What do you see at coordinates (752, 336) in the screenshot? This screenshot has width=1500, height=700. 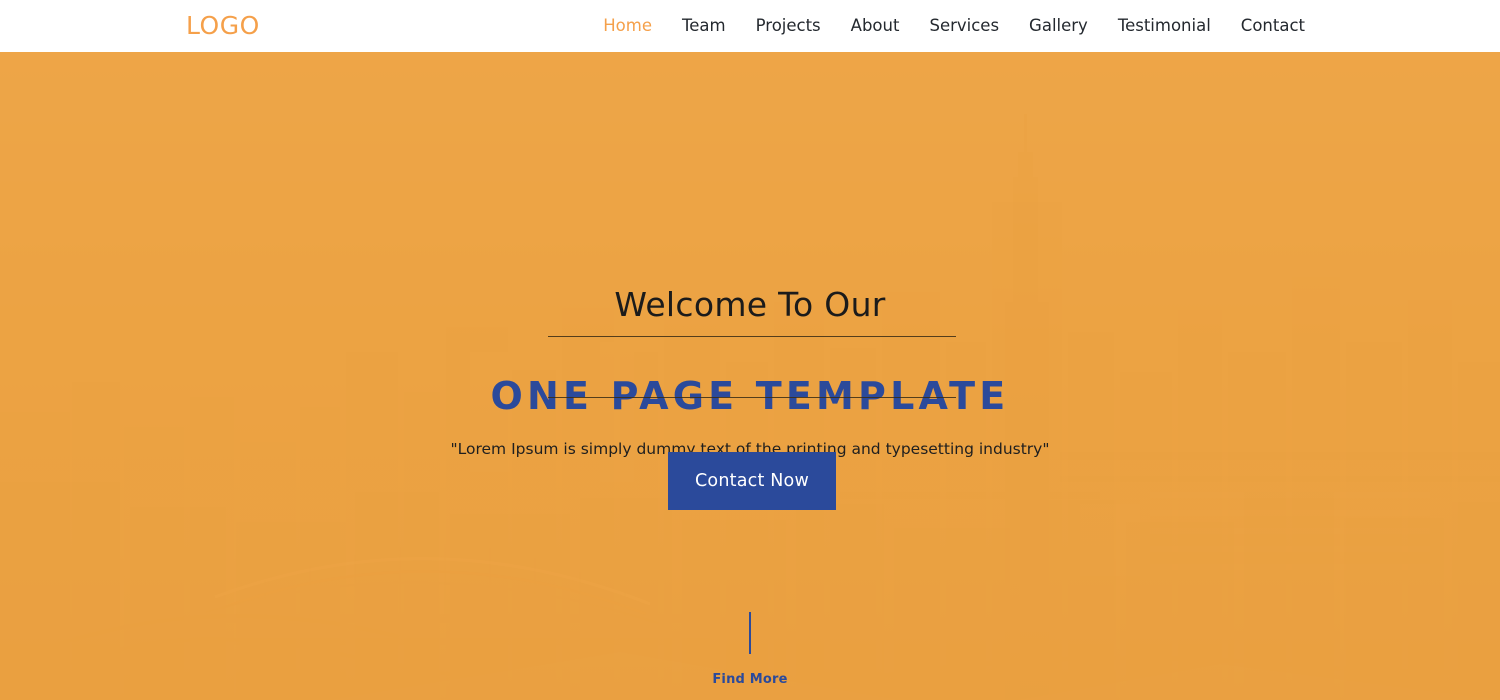 I see `hero-divider-top` at bounding box center [752, 336].